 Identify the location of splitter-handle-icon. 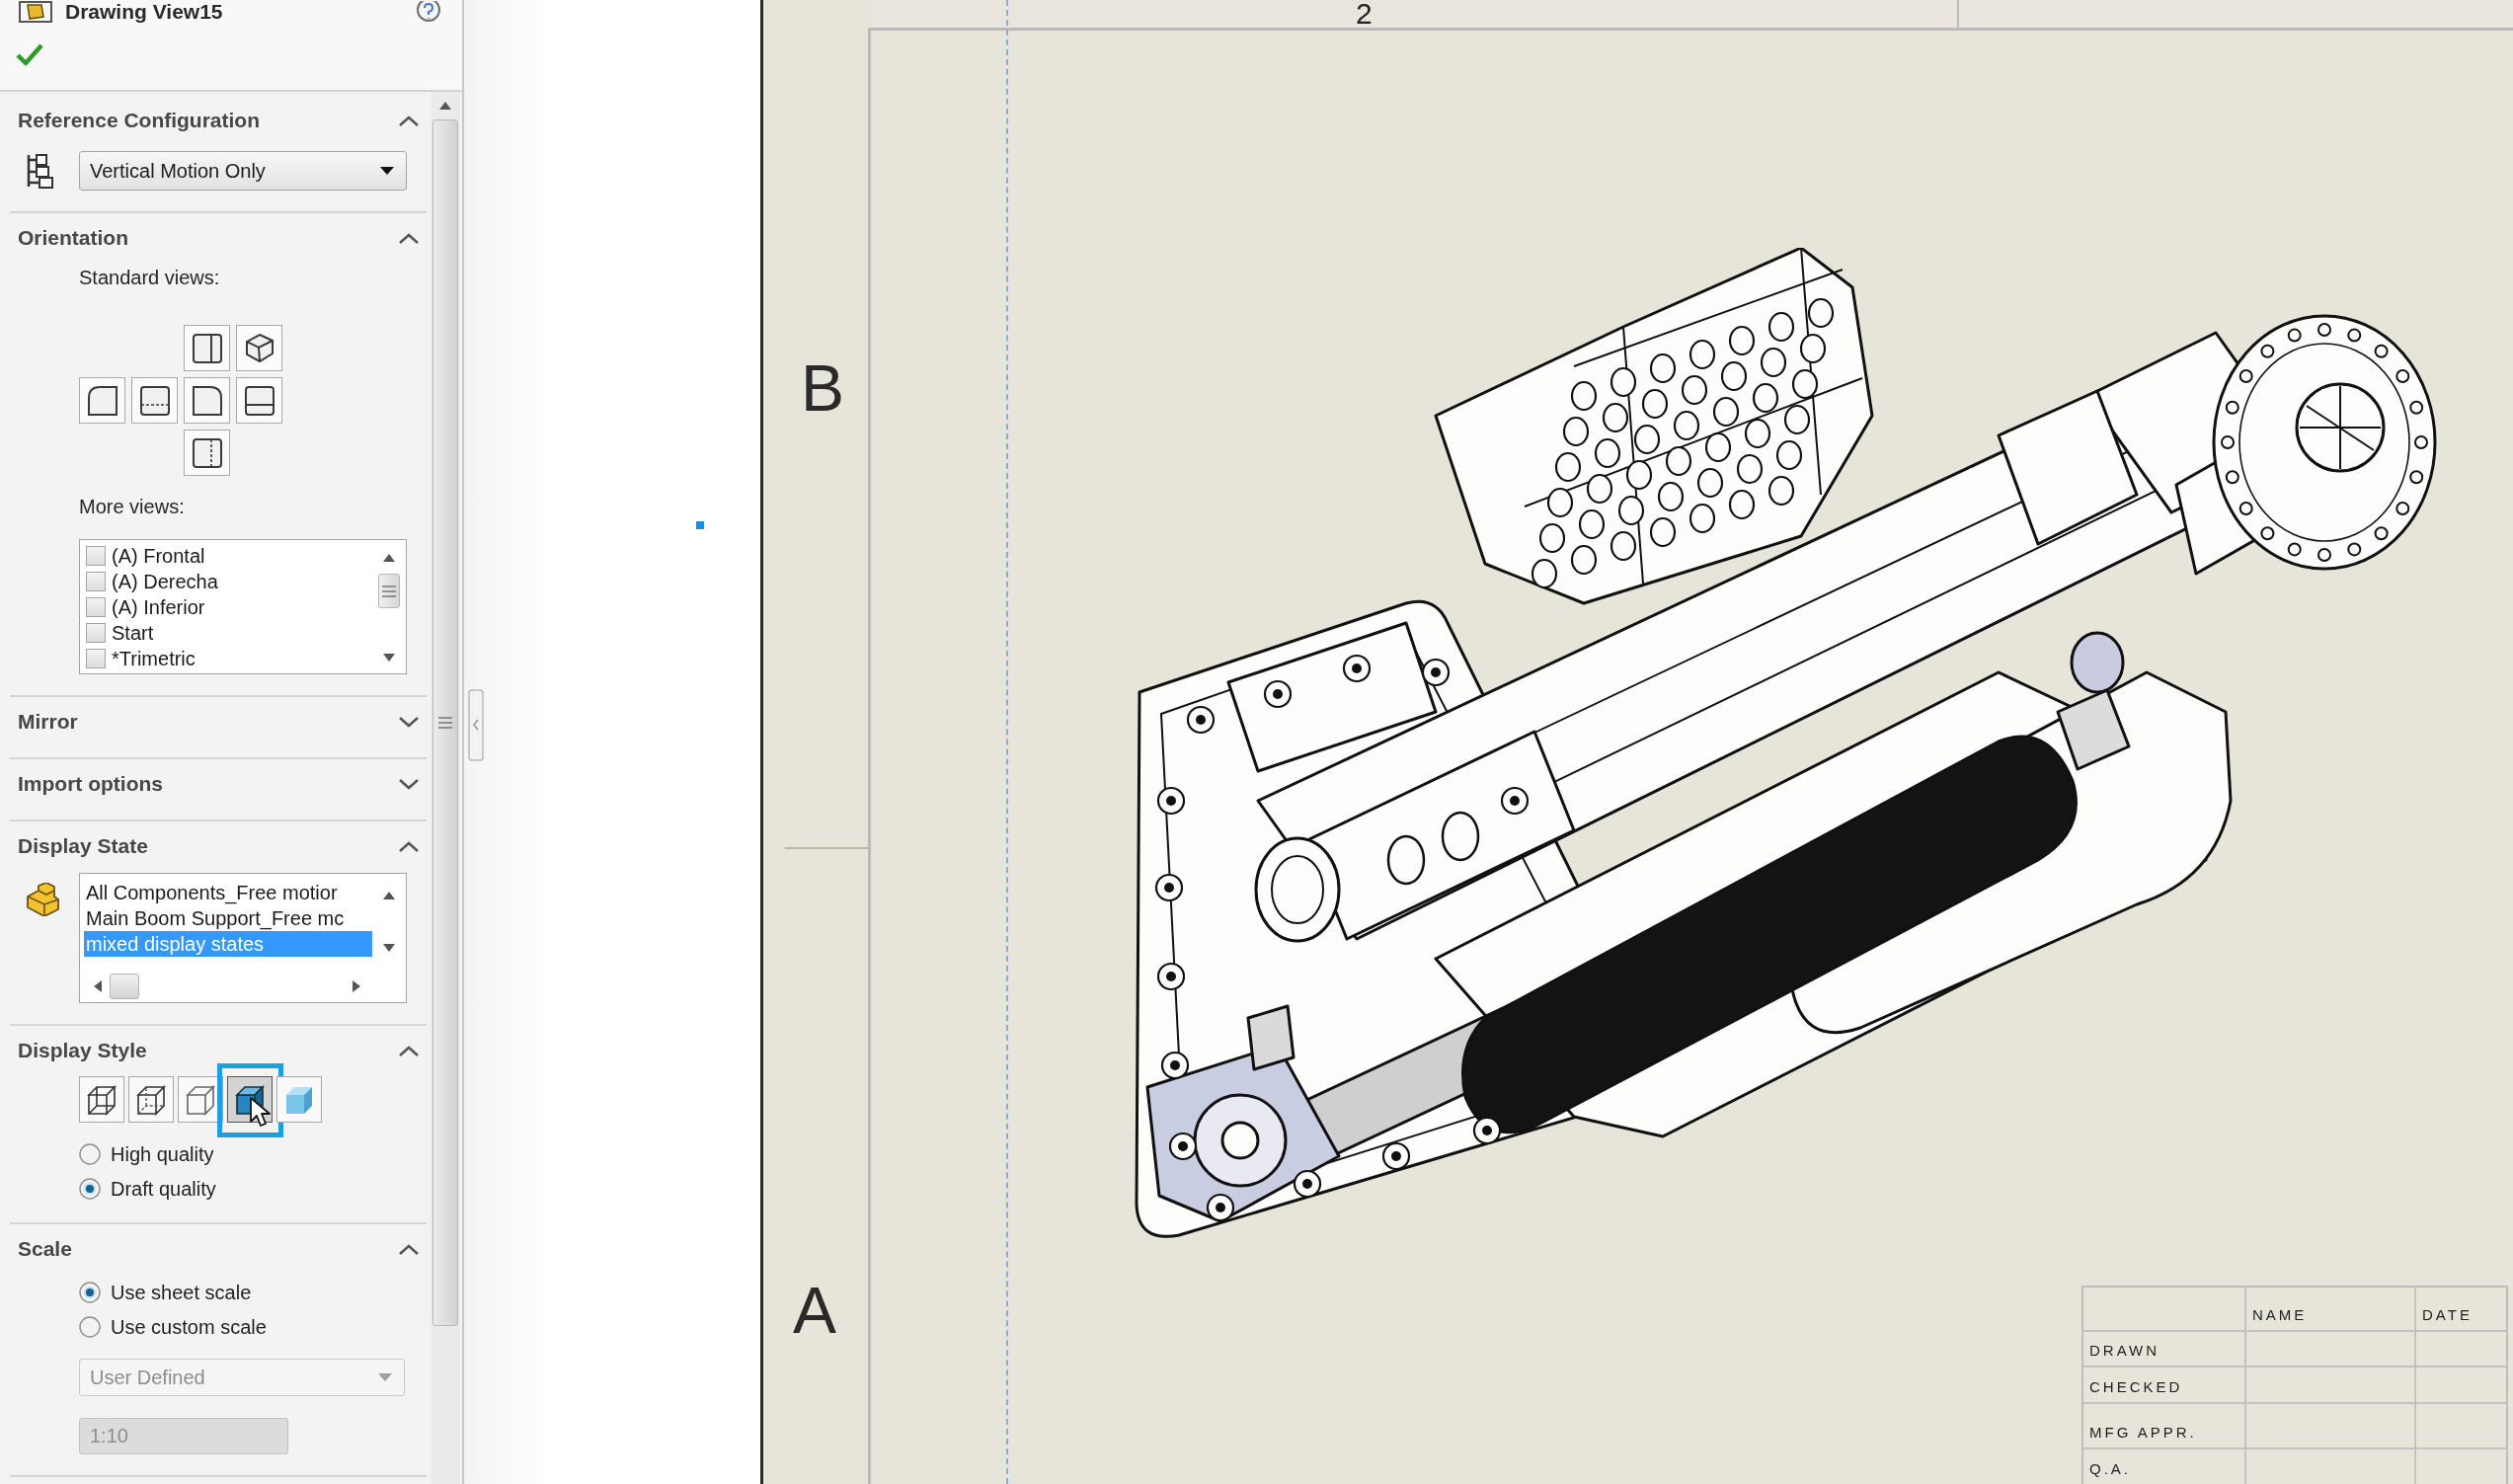
(476, 725).